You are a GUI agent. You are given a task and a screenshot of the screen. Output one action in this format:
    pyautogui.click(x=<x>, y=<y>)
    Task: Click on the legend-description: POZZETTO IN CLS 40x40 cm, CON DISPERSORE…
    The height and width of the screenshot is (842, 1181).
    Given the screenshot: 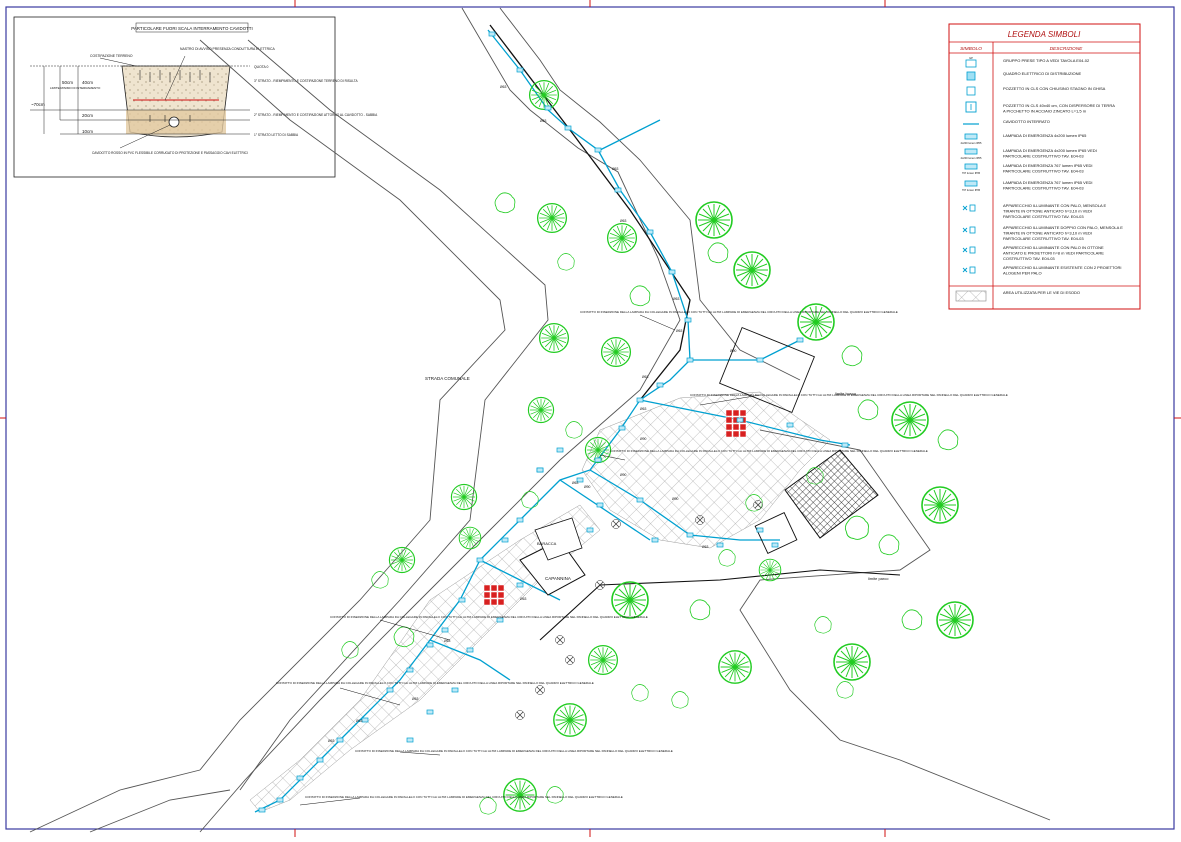 What is the action you would take?
    pyautogui.click(x=1059, y=105)
    